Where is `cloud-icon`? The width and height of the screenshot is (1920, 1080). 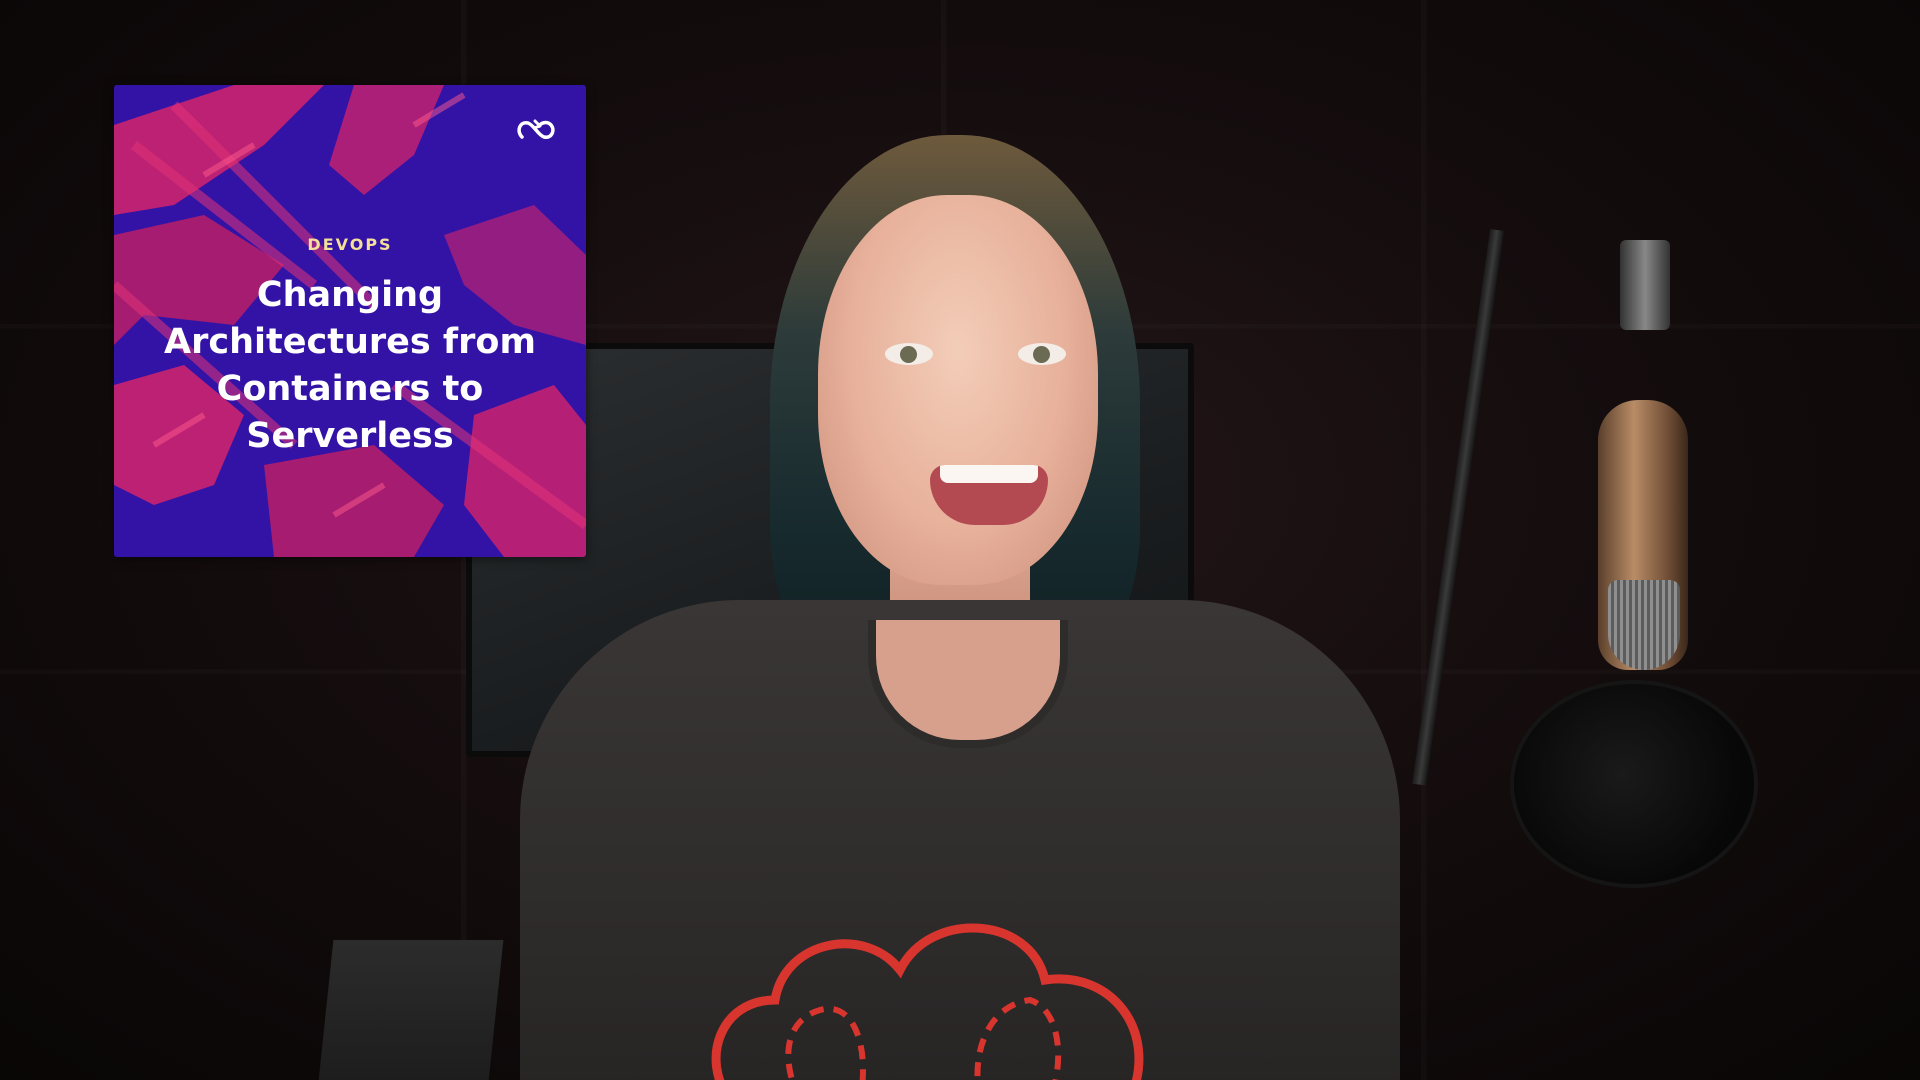 cloud-icon is located at coordinates (927, 1001).